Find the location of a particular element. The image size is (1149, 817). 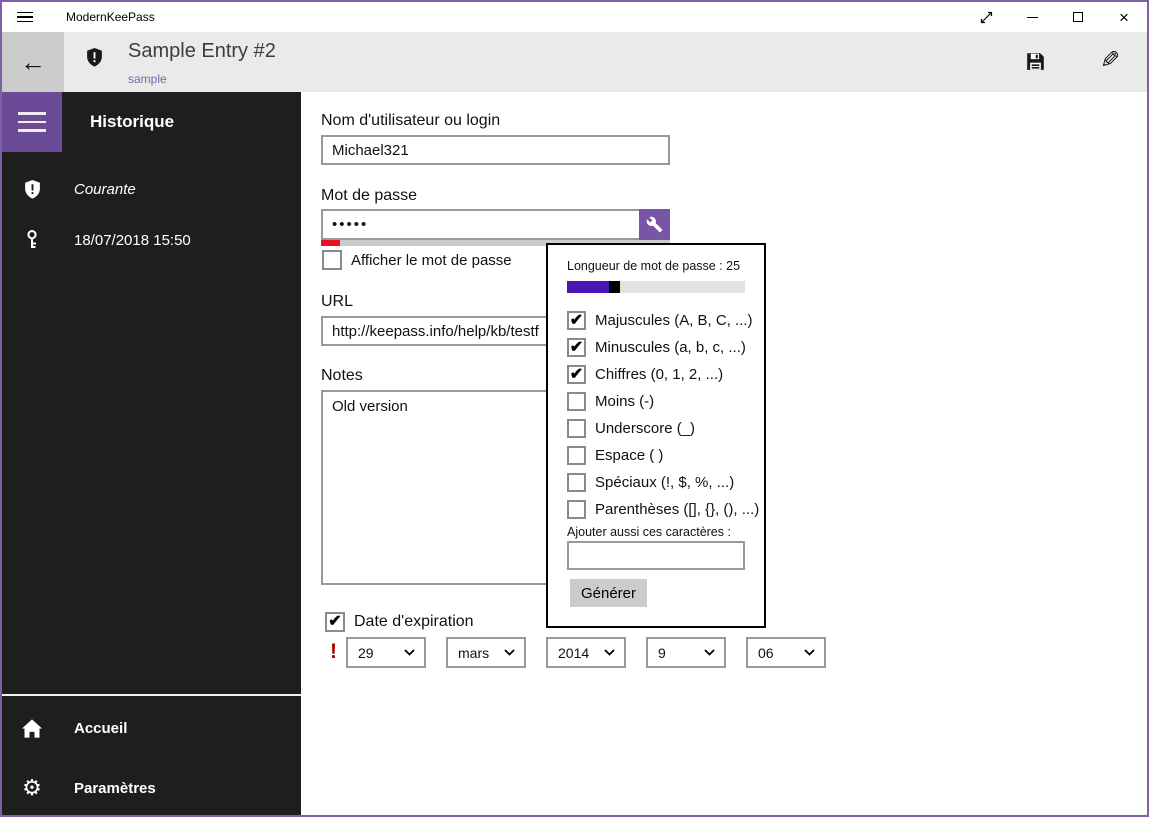

hour-value: 9 is located at coordinates (662, 652).